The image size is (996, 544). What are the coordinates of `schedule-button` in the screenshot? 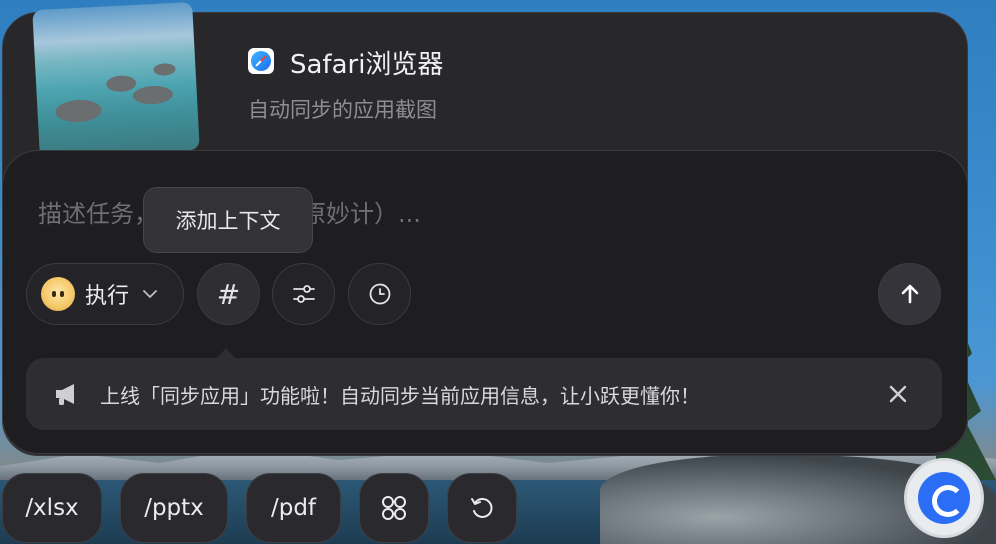 It's located at (379, 294).